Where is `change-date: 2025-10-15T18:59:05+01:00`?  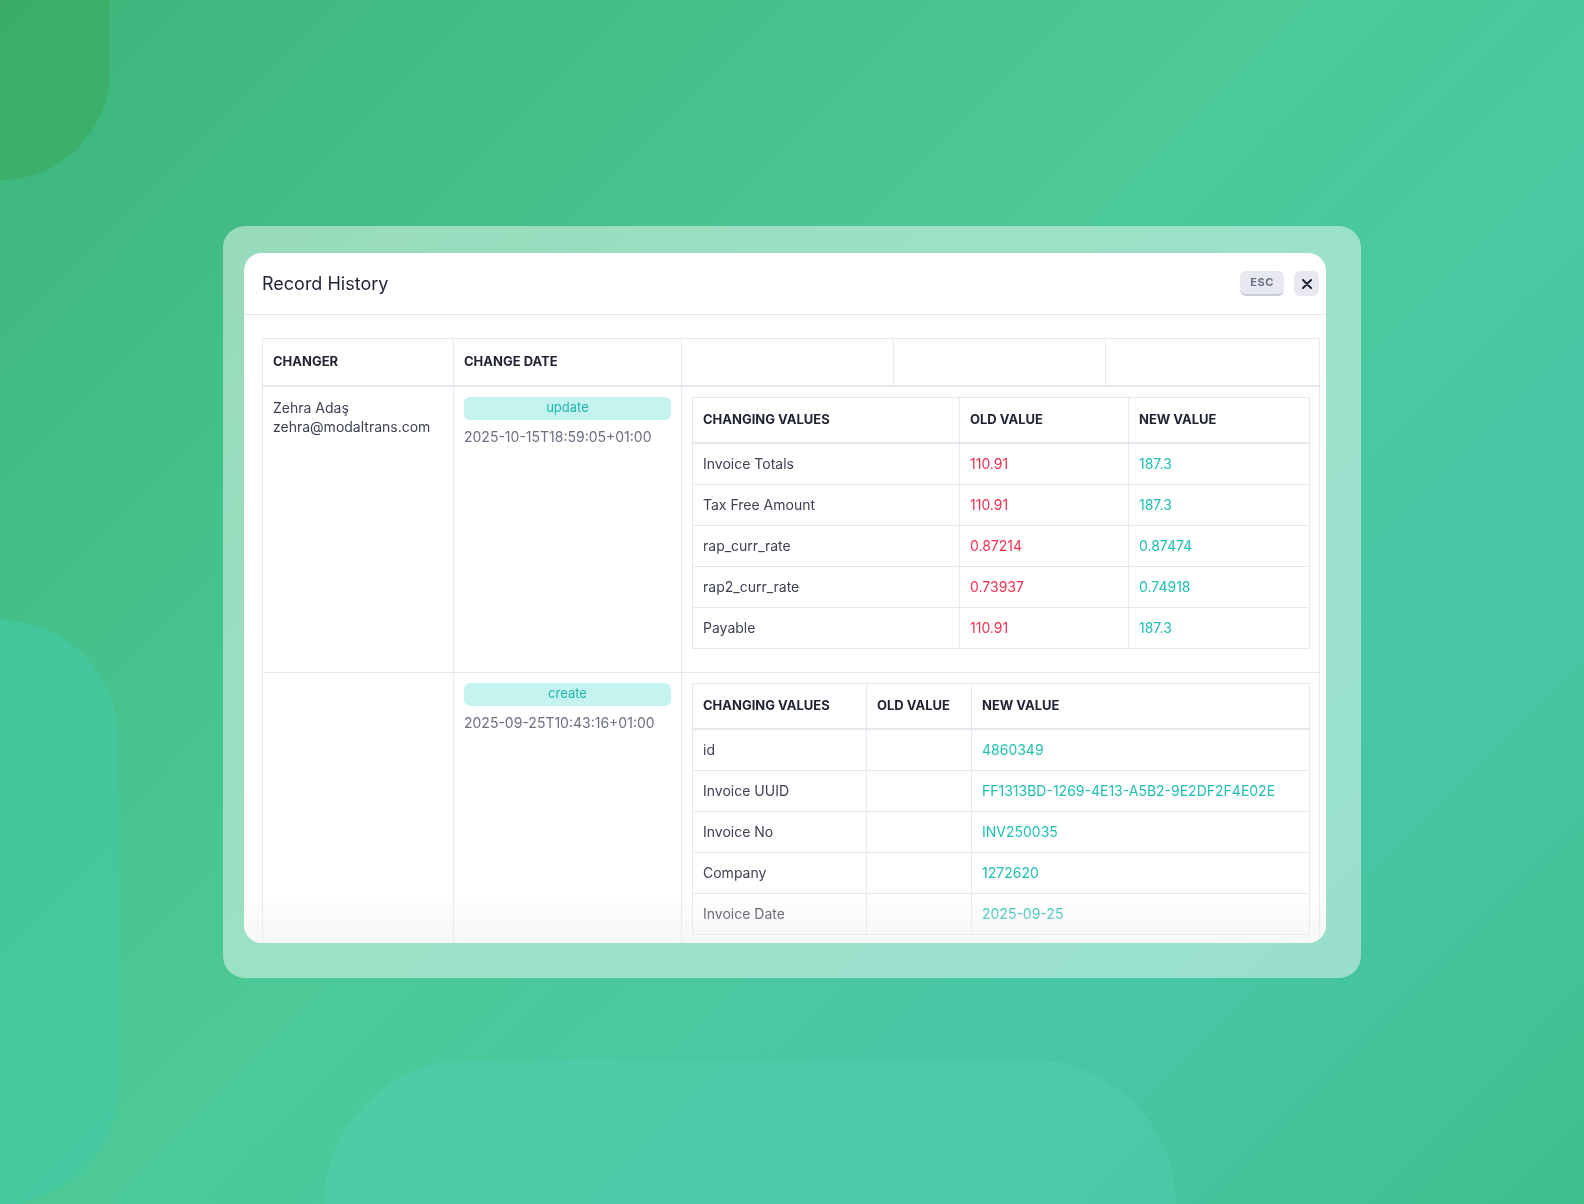
change-date: 2025-10-15T18:59:05+01:00 is located at coordinates (558, 436).